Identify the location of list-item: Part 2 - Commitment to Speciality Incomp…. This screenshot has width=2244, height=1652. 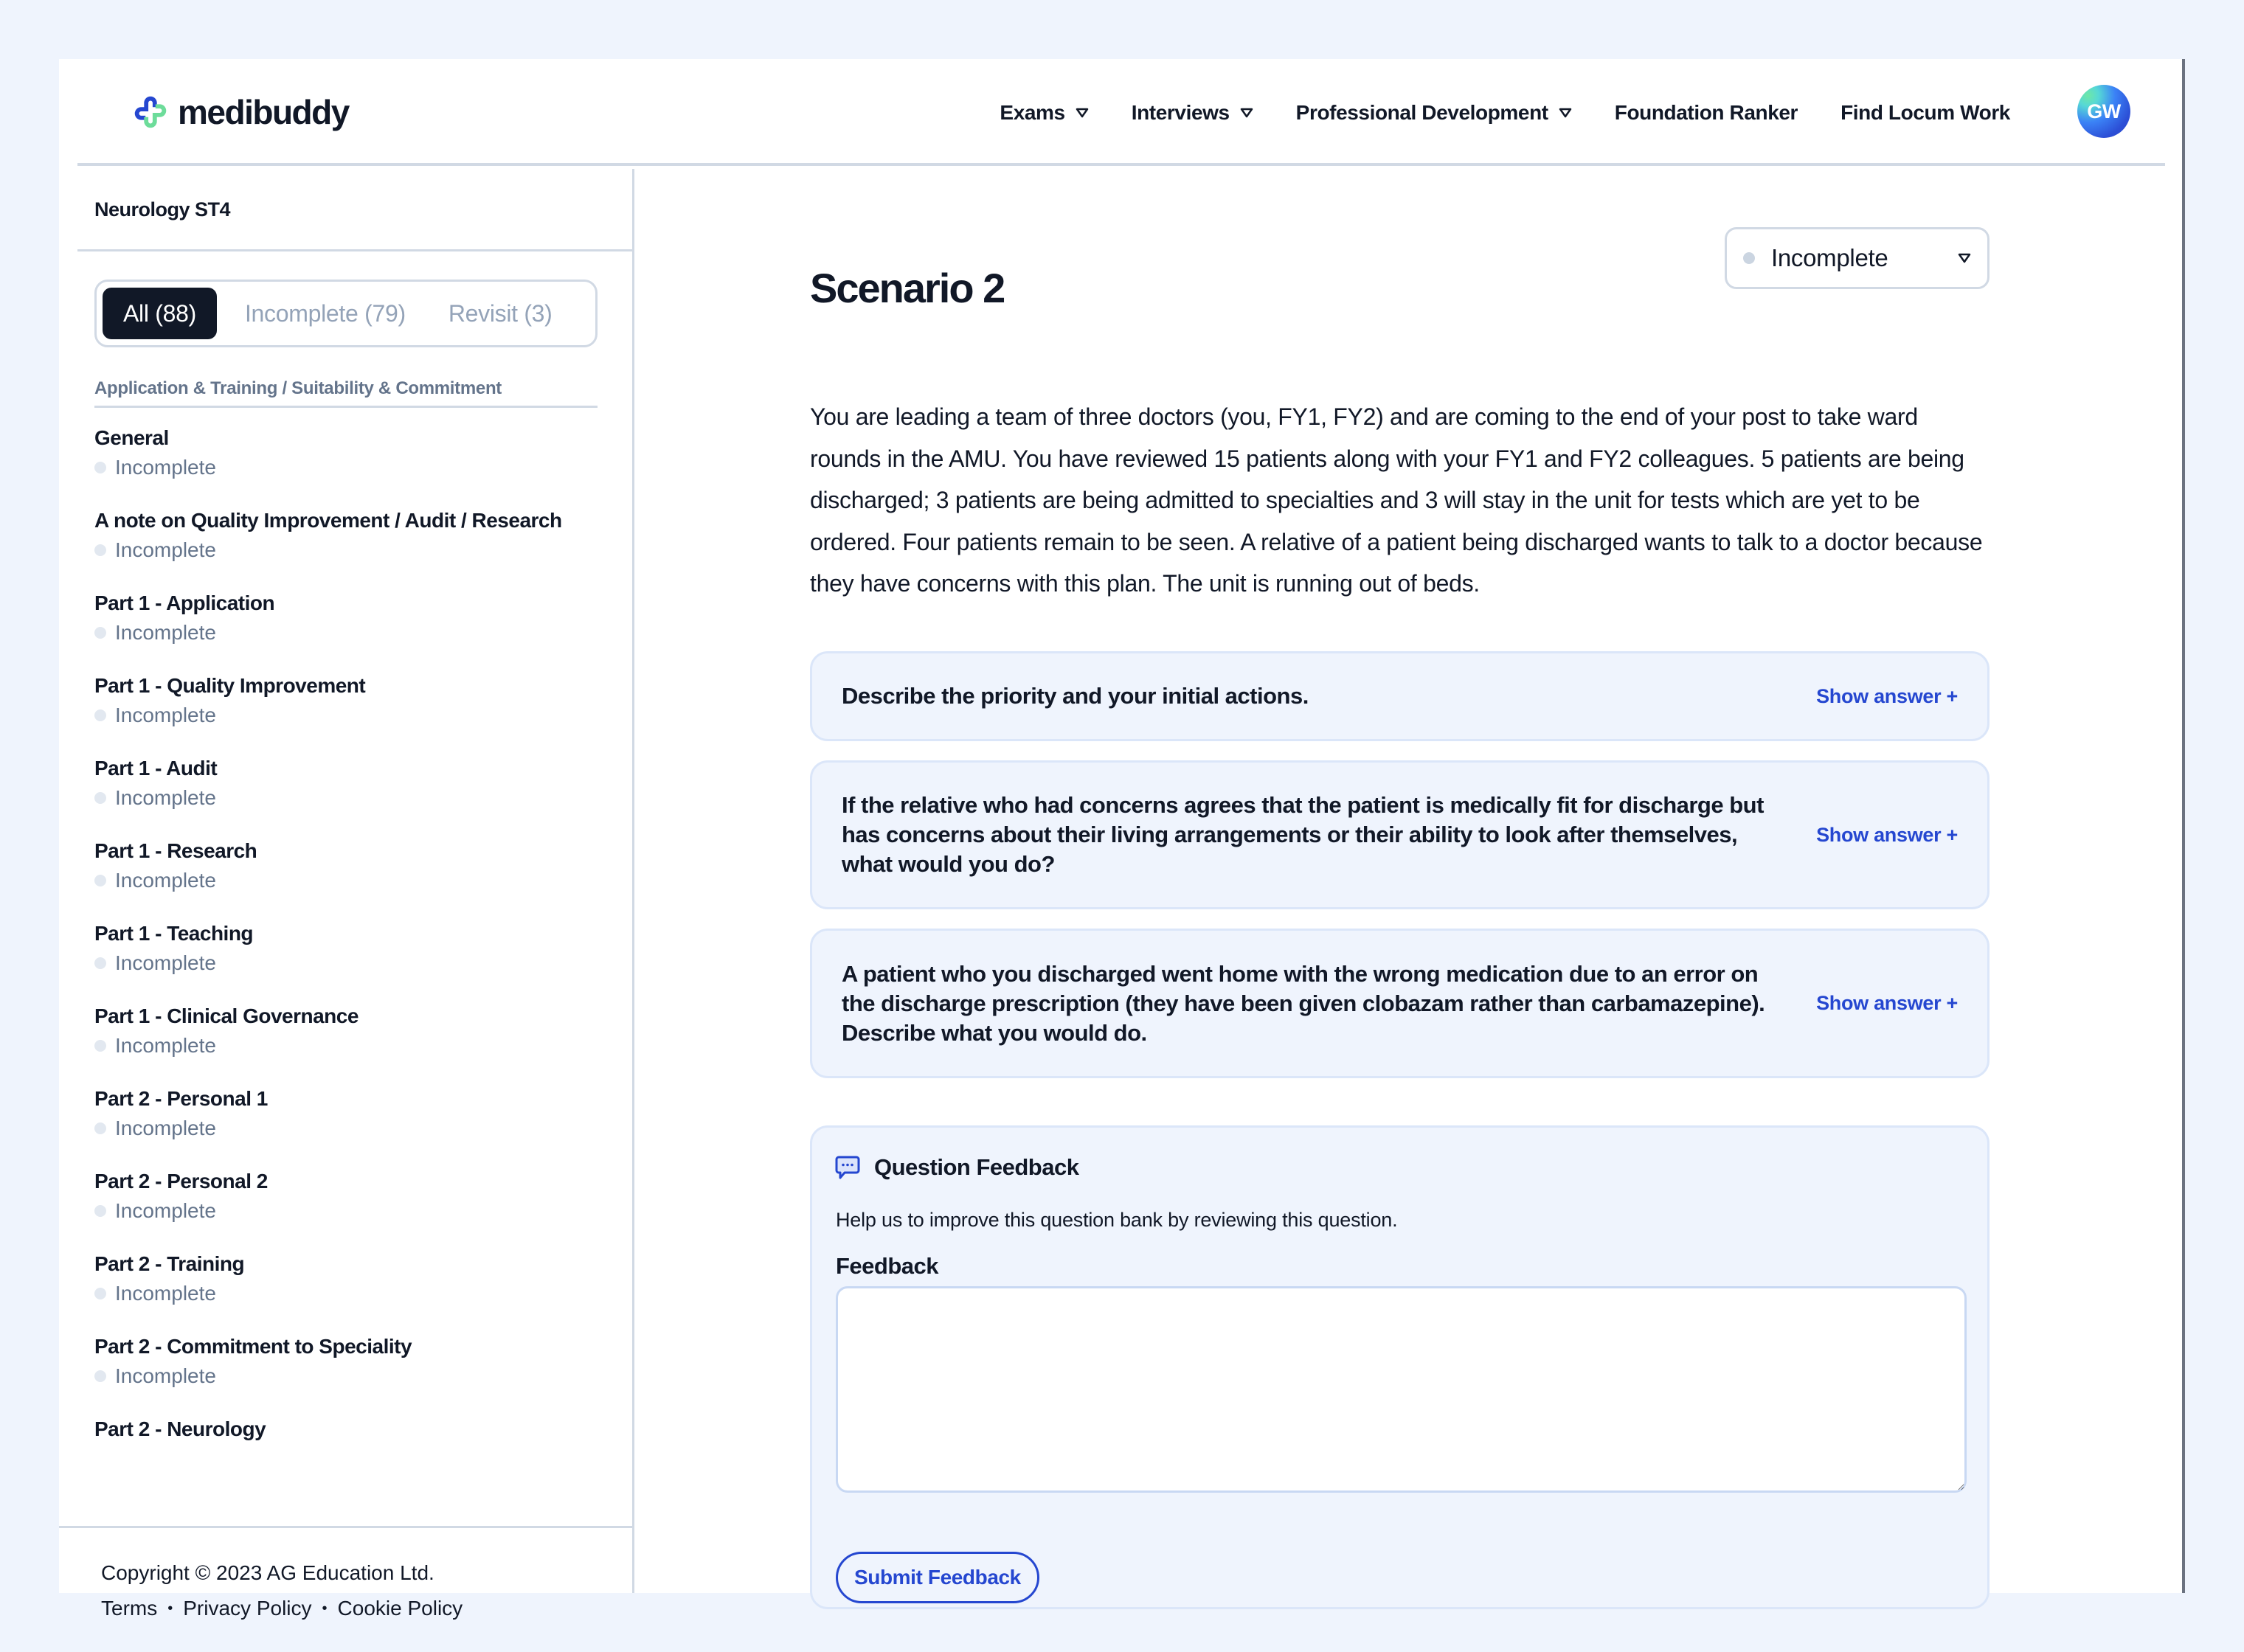
(360, 1373).